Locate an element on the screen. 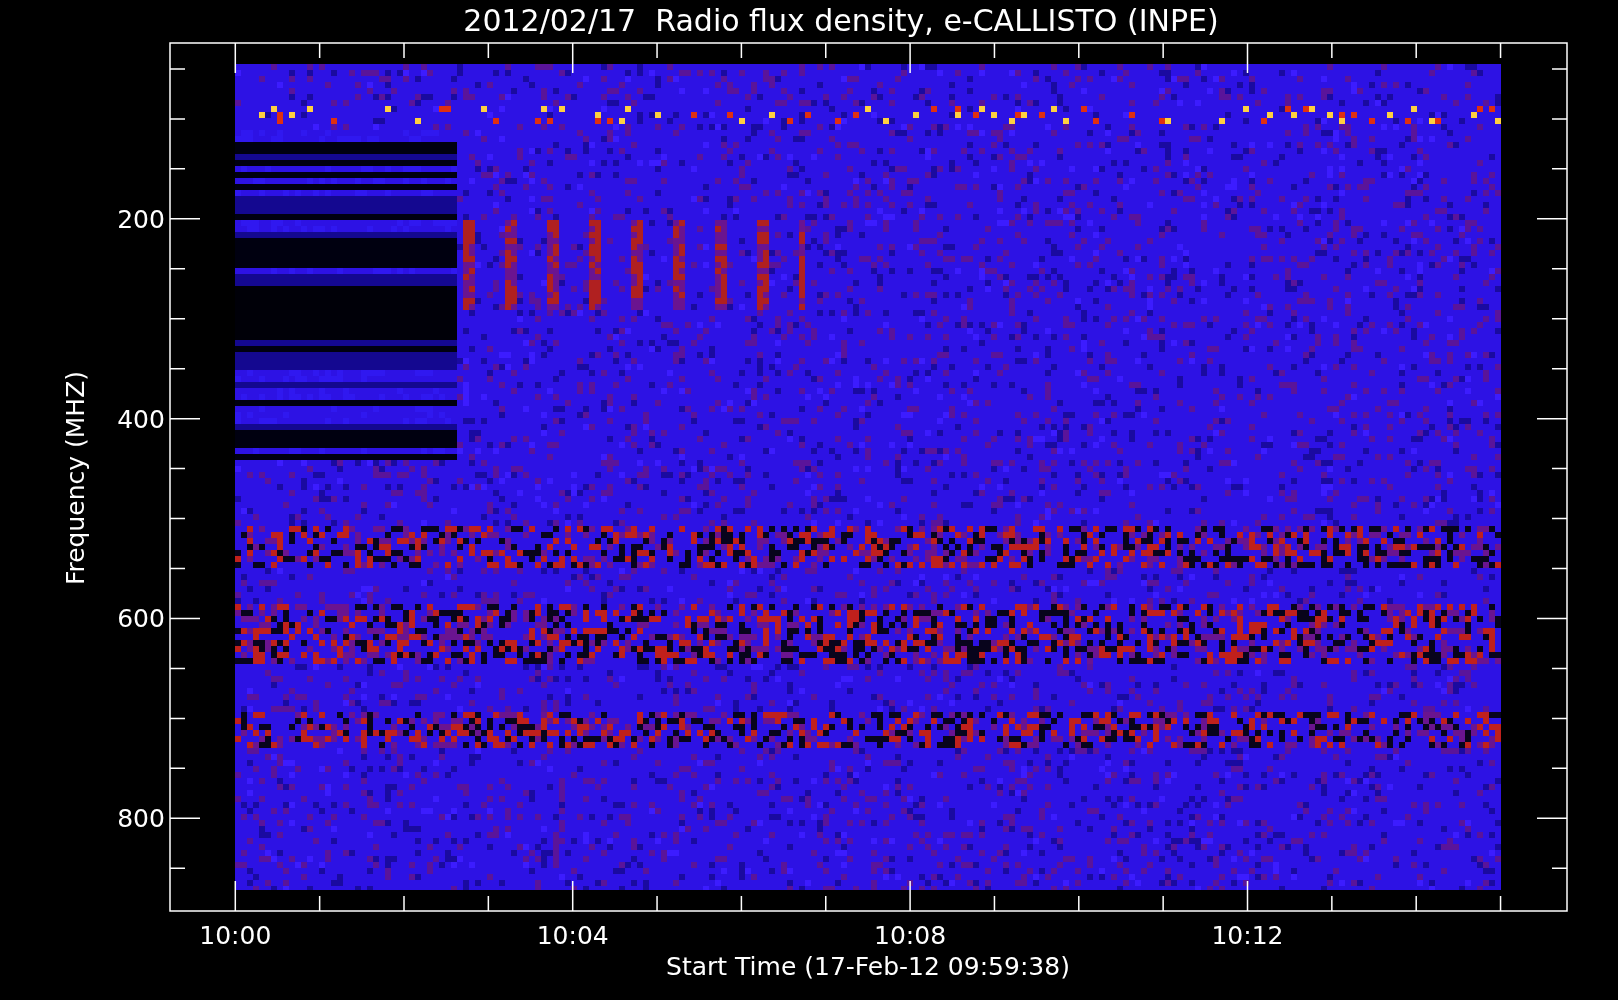 Image resolution: width=1618 pixels, height=1000 pixels. x-tick-label: 10:04 is located at coordinates (572, 935).